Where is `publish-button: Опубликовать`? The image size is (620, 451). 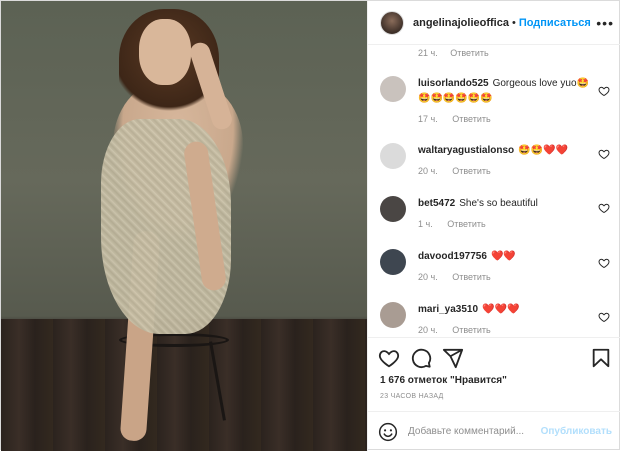
publish-button: Опубликовать is located at coordinates (576, 431).